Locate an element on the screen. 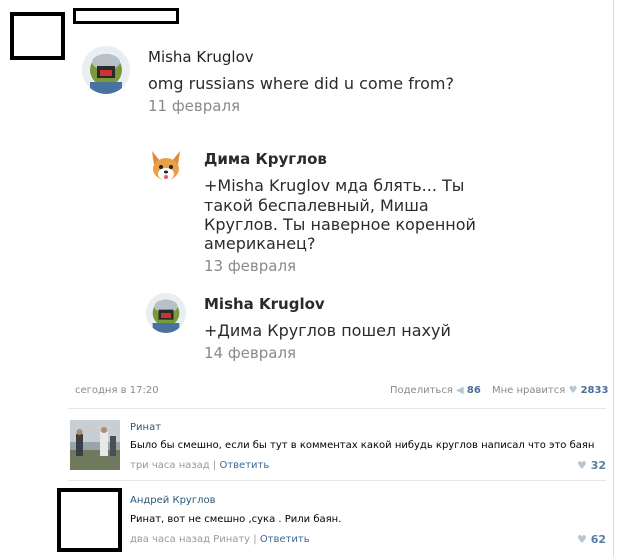 The width and height of the screenshot is (627, 557). reply-author: Дима Круглов is located at coordinates (265, 159).